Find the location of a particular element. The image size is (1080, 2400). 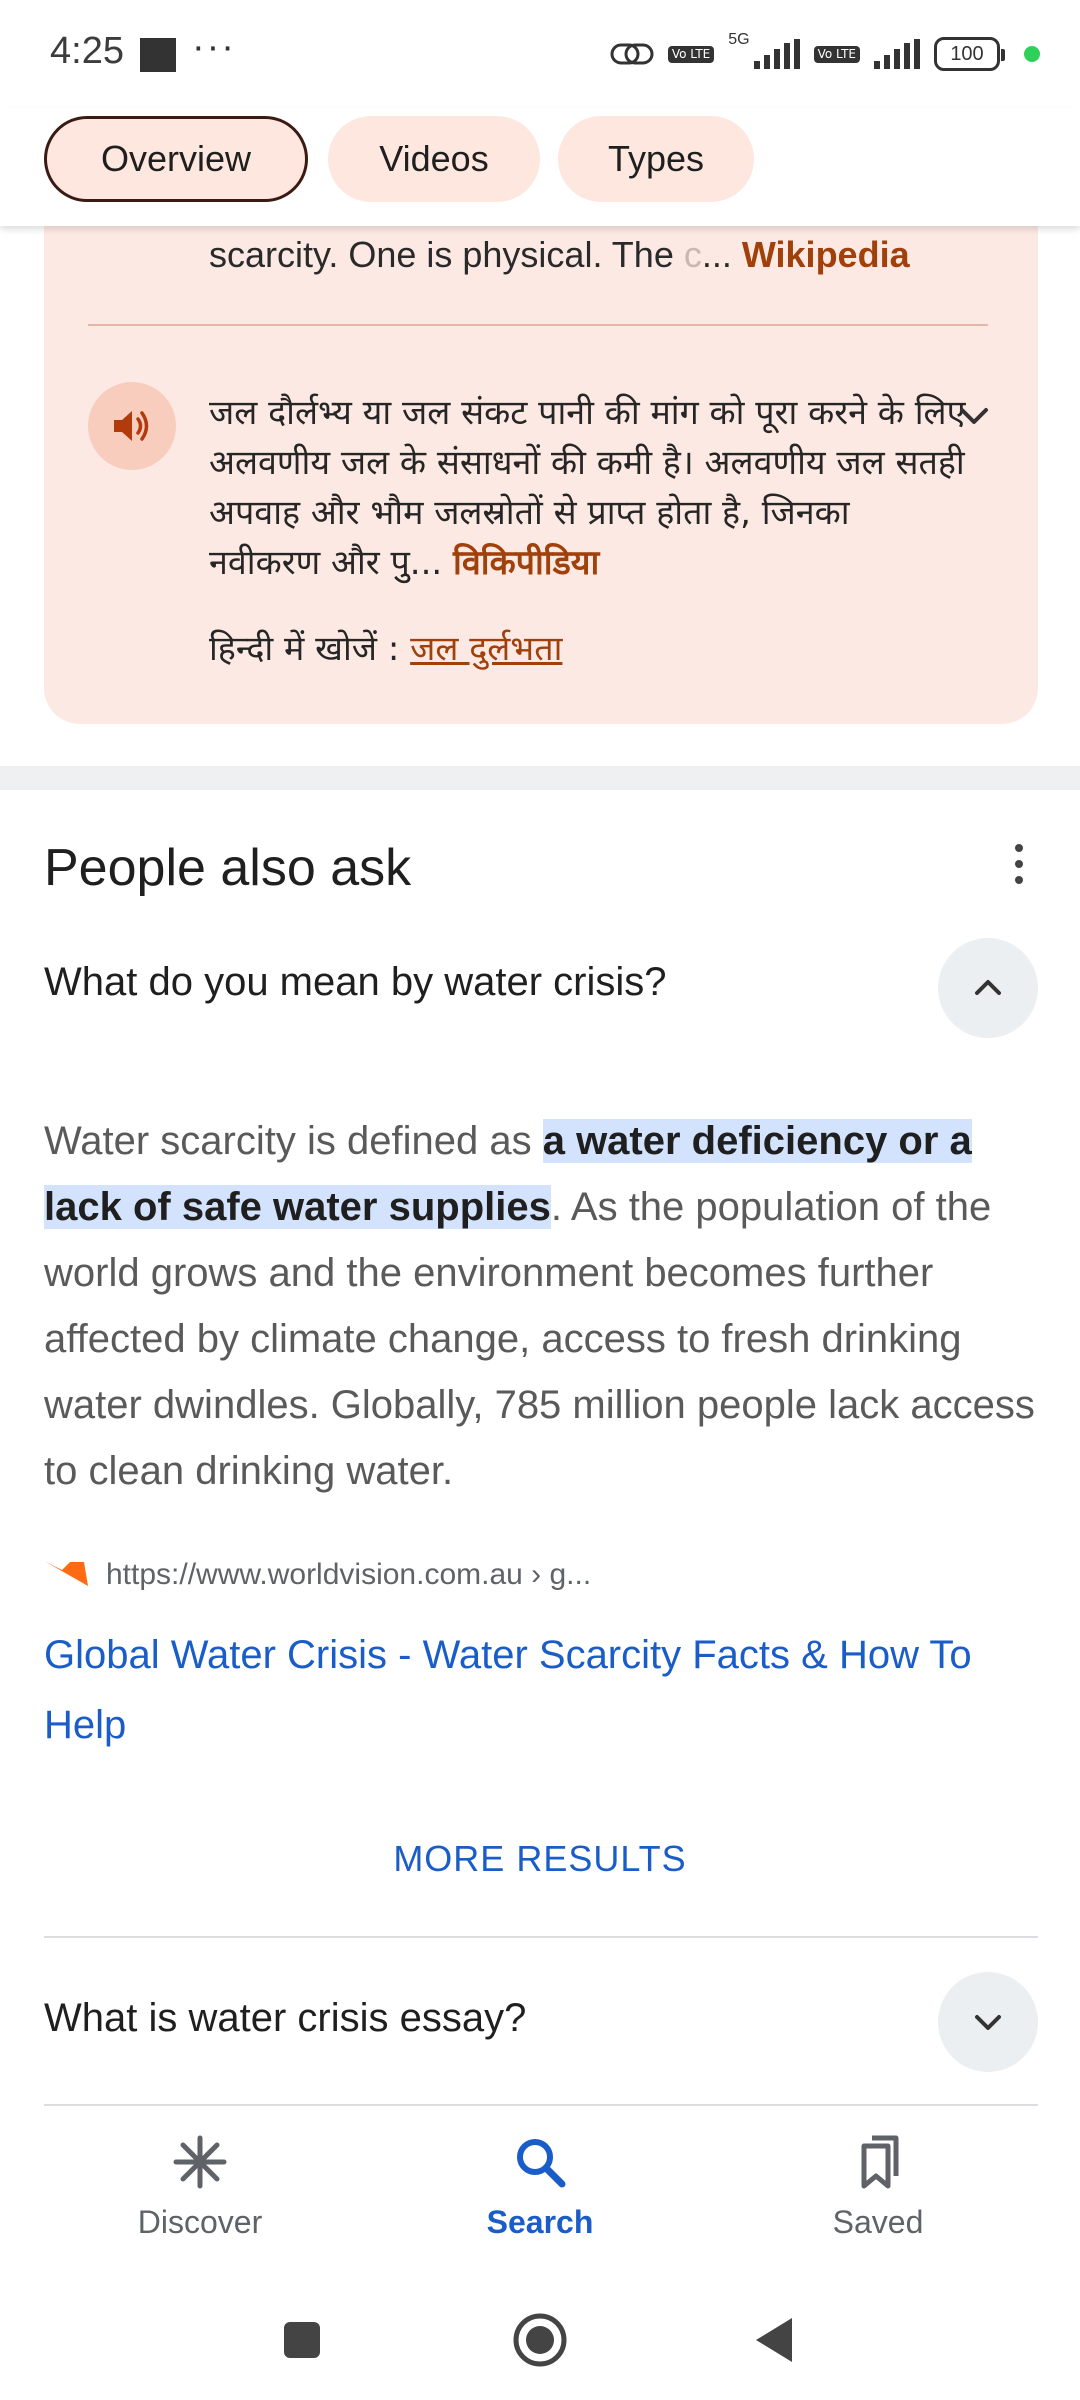

status-bar: 4:25 ··· Vo LTE 5G Vo LTE 100 is located at coordinates (540, 54).